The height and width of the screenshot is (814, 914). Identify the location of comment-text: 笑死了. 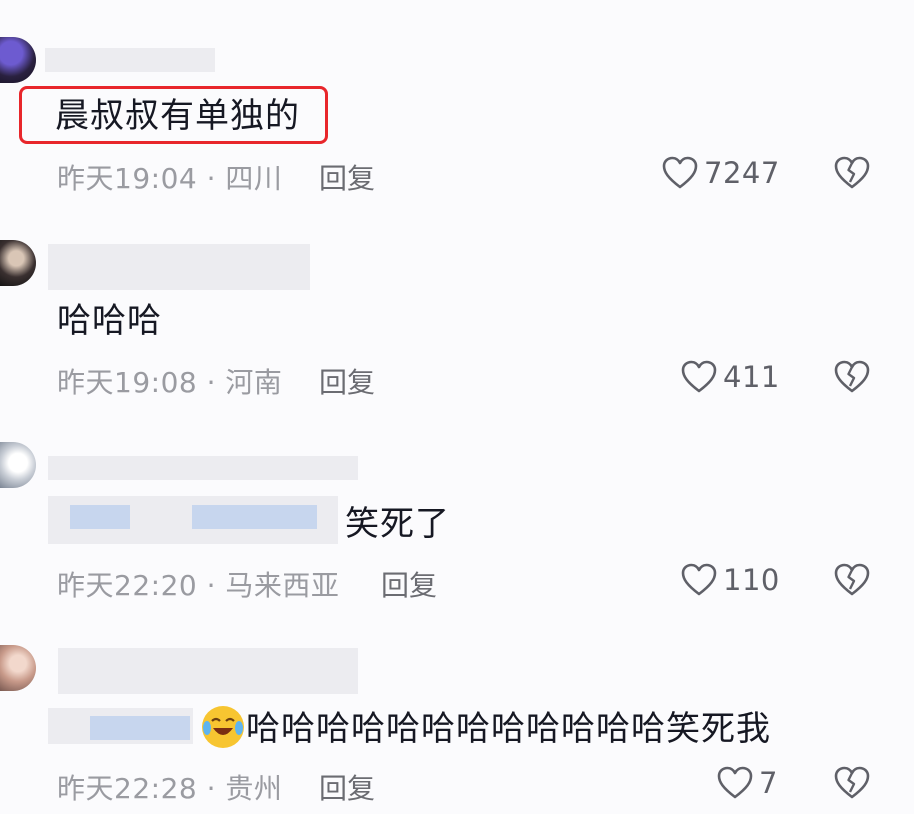
(397, 524).